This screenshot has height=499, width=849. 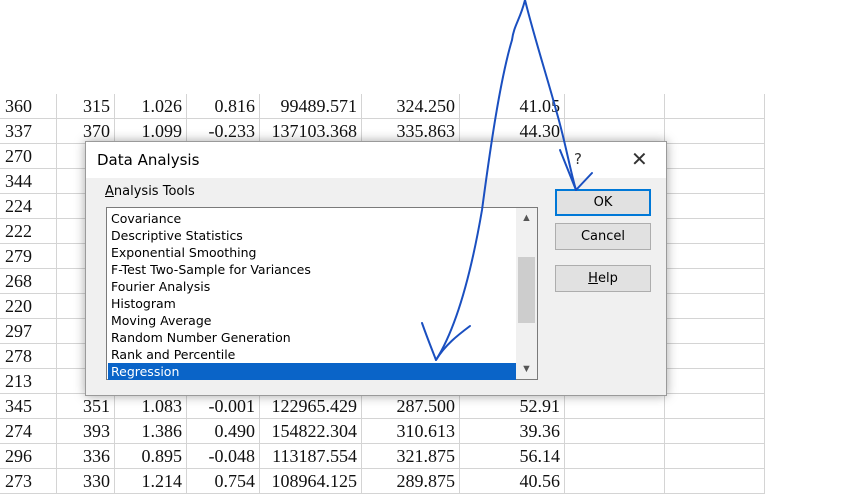 What do you see at coordinates (28, 381) in the screenshot?
I see `table-cell: 213` at bounding box center [28, 381].